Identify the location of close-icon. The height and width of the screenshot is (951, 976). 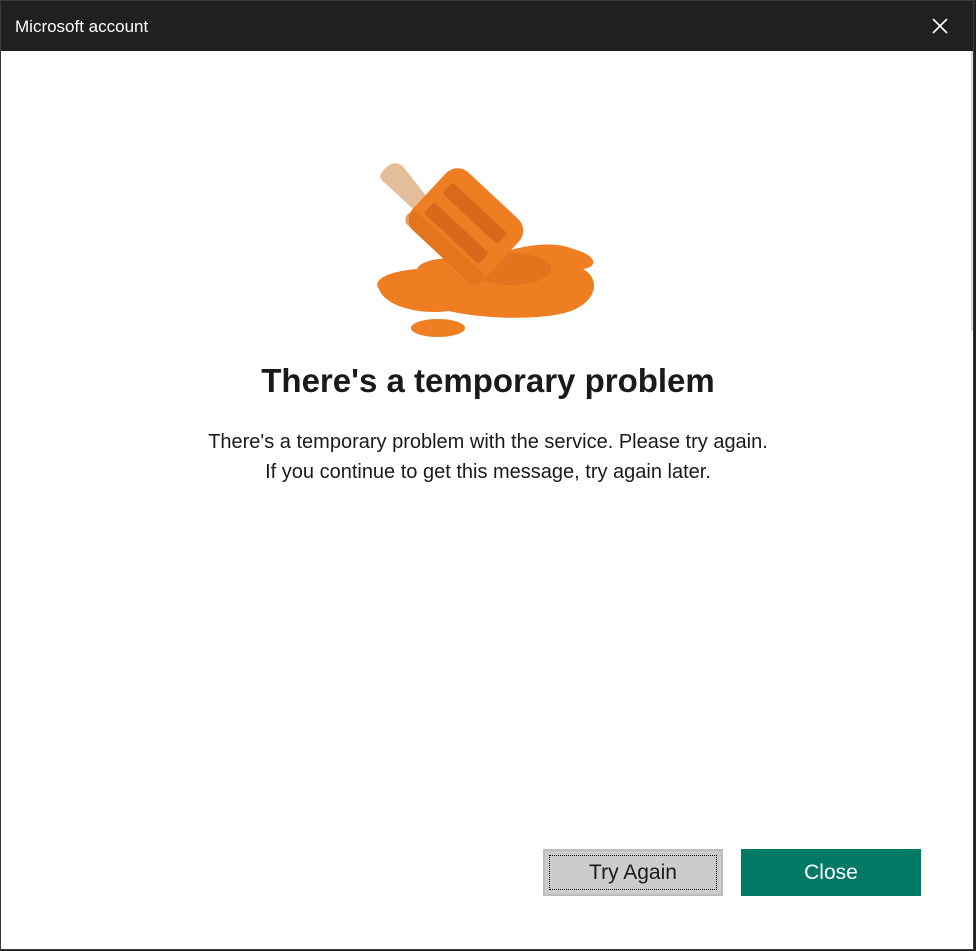
(940, 26).